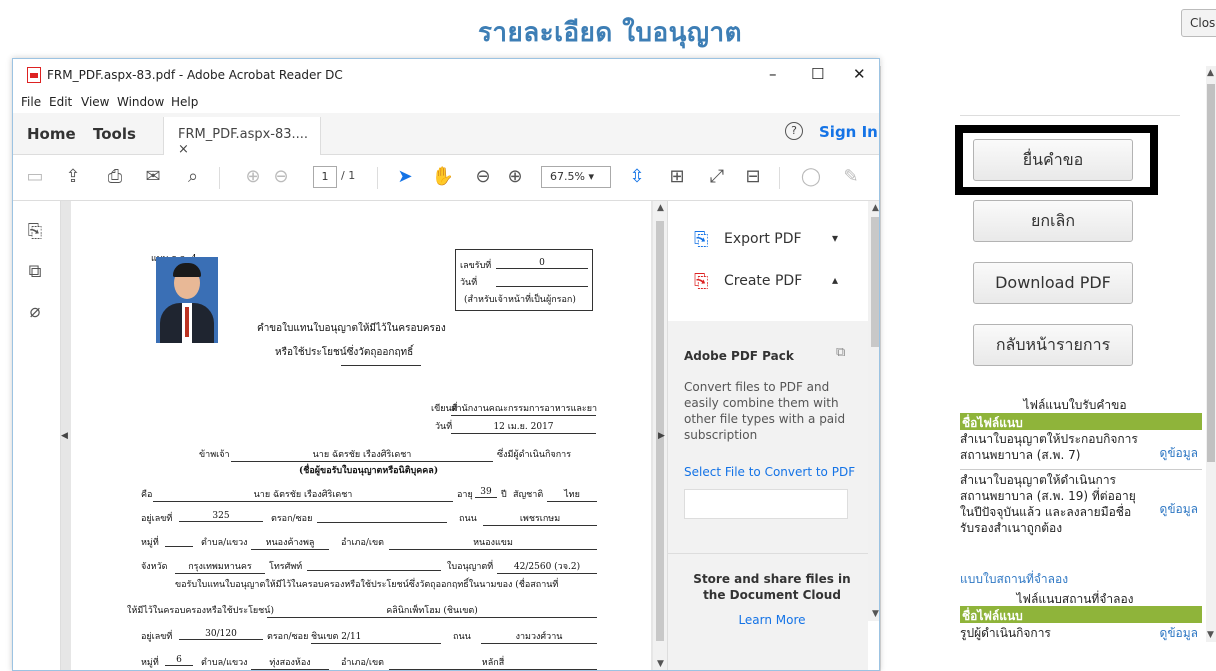 Image resolution: width=1216 pixels, height=671 pixels. I want to click on collapse-right-icon: ▶, so click(661, 436).